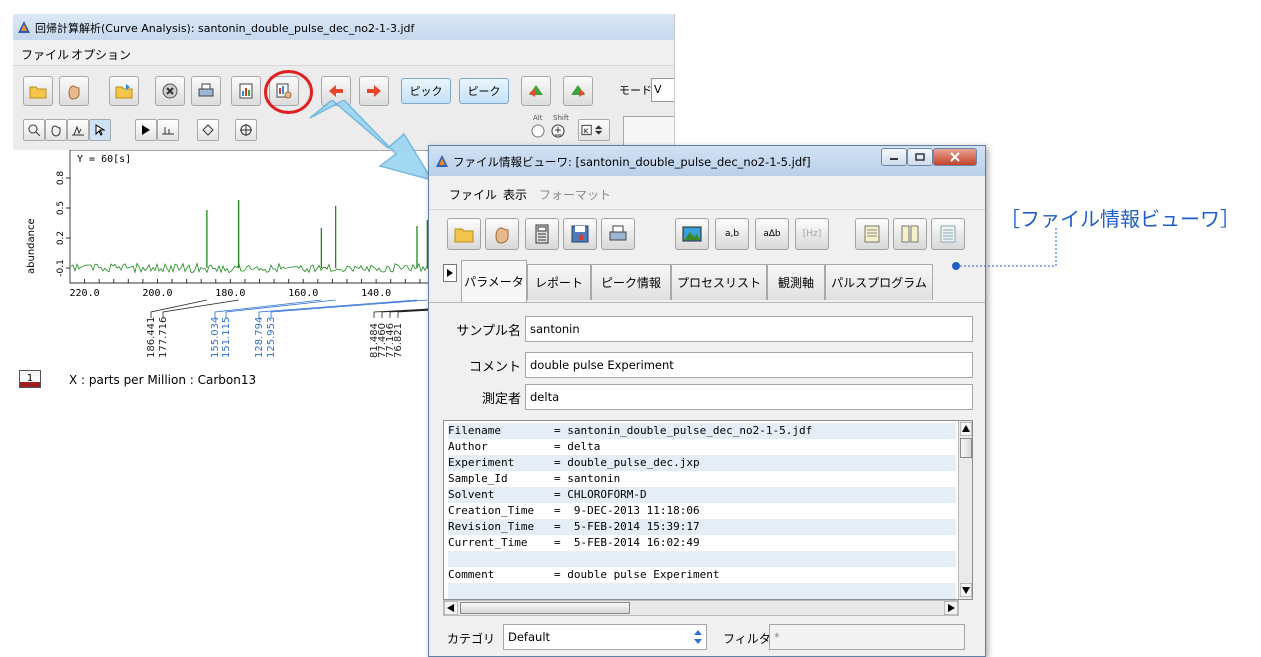 This screenshot has width=1261, height=657. What do you see at coordinates (536, 91) in the screenshot?
I see `peak-left-button` at bounding box center [536, 91].